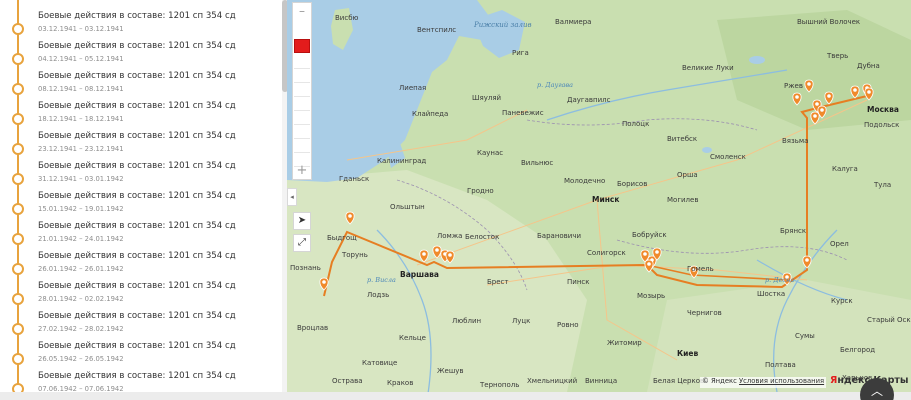  Describe the element at coordinates (480, 191) in the screenshot. I see `city-label: Гродно` at that location.